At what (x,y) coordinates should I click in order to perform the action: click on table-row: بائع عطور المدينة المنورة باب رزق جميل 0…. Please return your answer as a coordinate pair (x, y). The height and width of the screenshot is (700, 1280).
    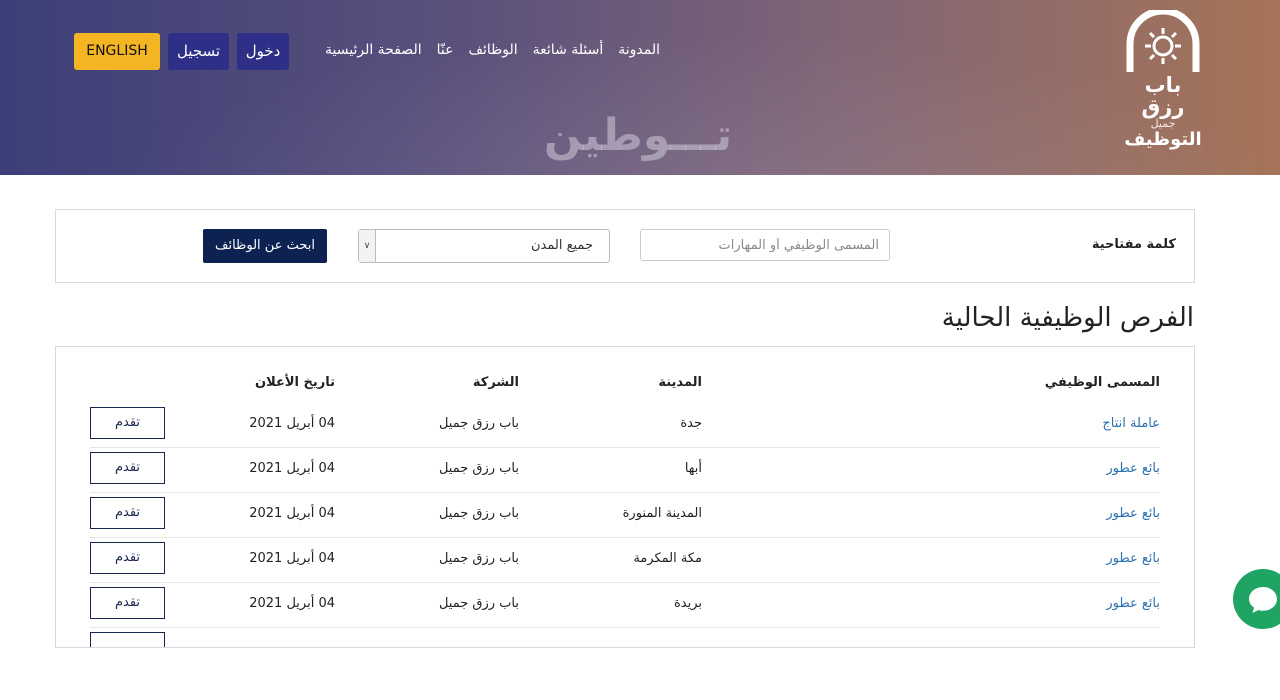
    Looking at the image, I should click on (625, 515).